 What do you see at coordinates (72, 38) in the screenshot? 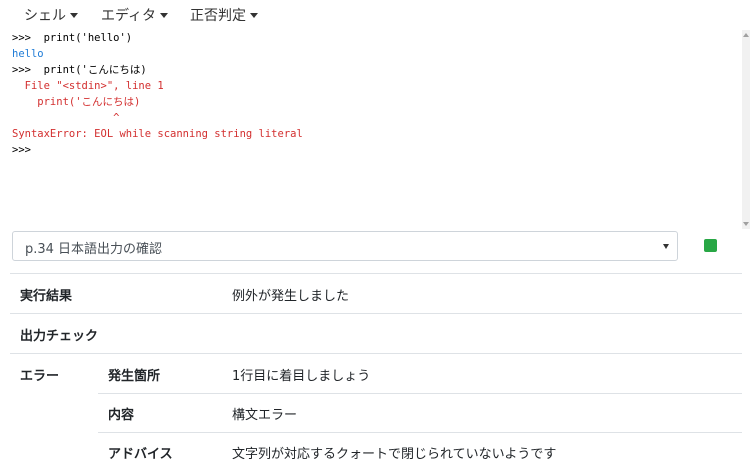
I see `console-line-prompt: >>> print('hello')` at bounding box center [72, 38].